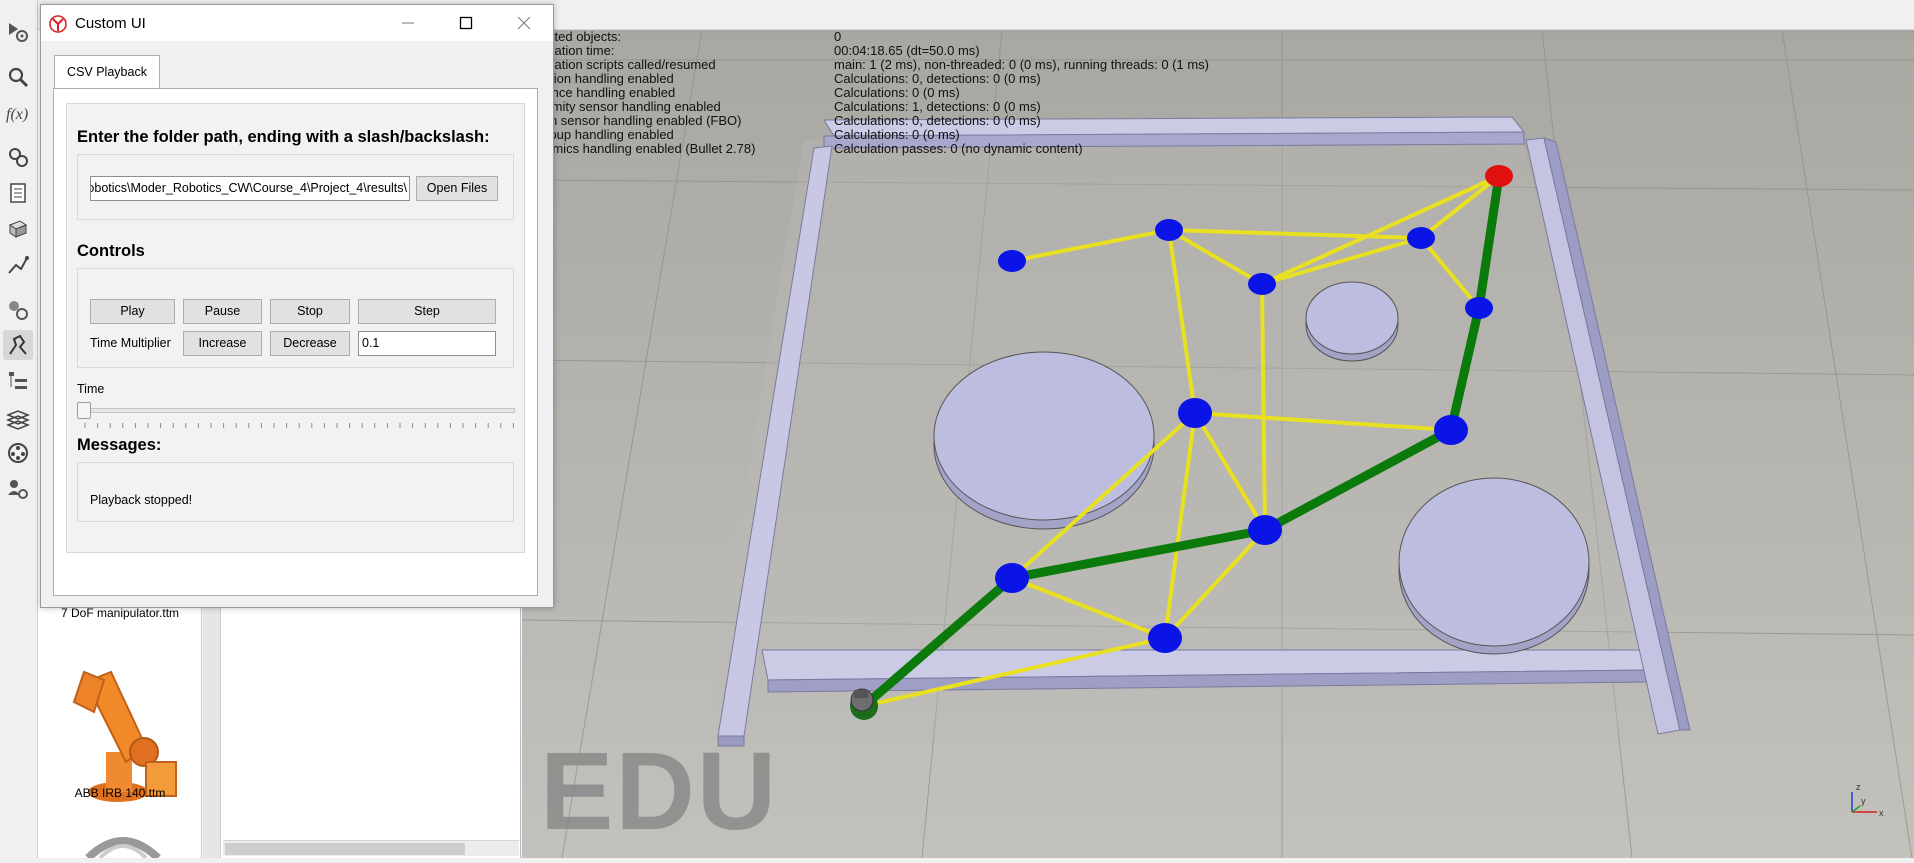  I want to click on scene-info-label: Simulation scripts called/resumed, so click(619, 65).